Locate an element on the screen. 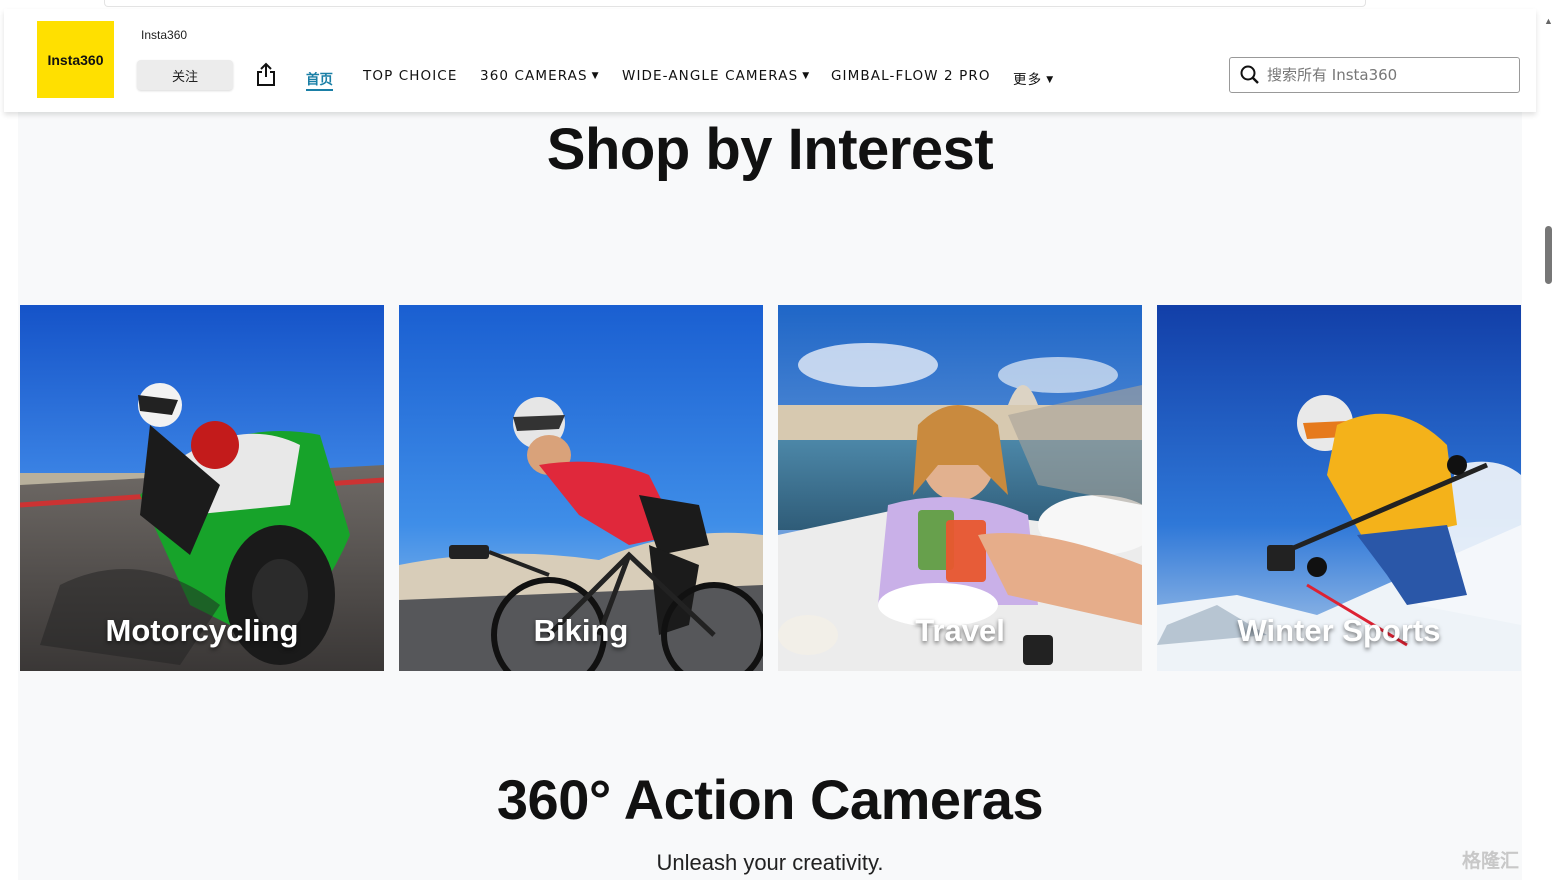  section-title: Shop by Interest is located at coordinates (770, 149).